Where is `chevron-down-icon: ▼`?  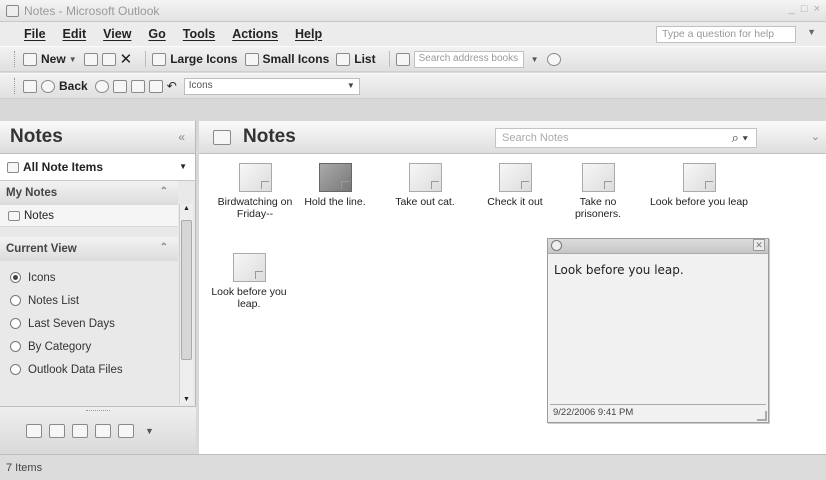 chevron-down-icon: ▼ is located at coordinates (183, 166).